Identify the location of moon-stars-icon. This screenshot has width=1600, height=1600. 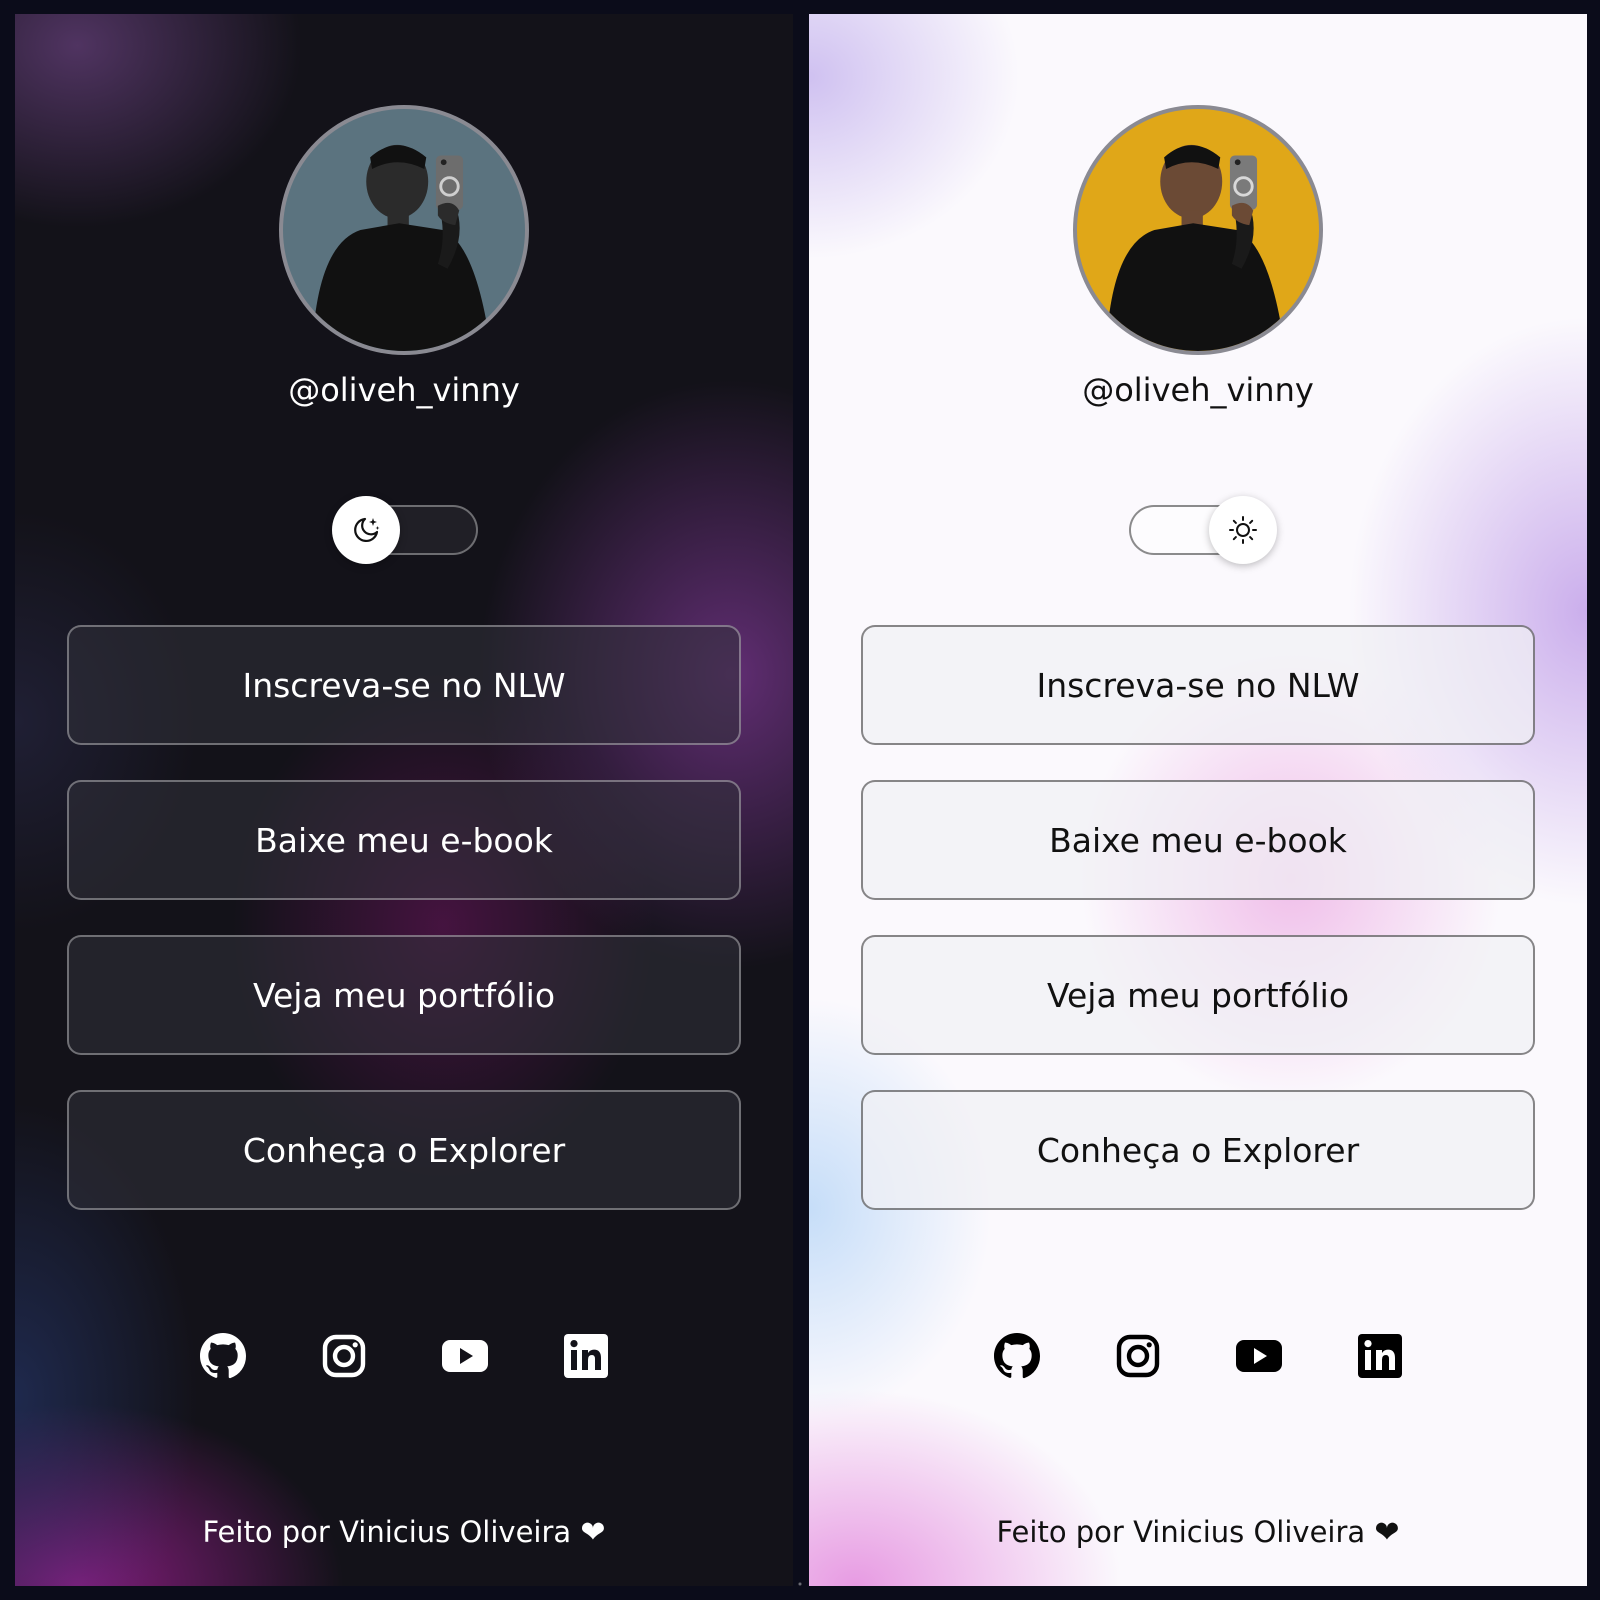
(367, 529).